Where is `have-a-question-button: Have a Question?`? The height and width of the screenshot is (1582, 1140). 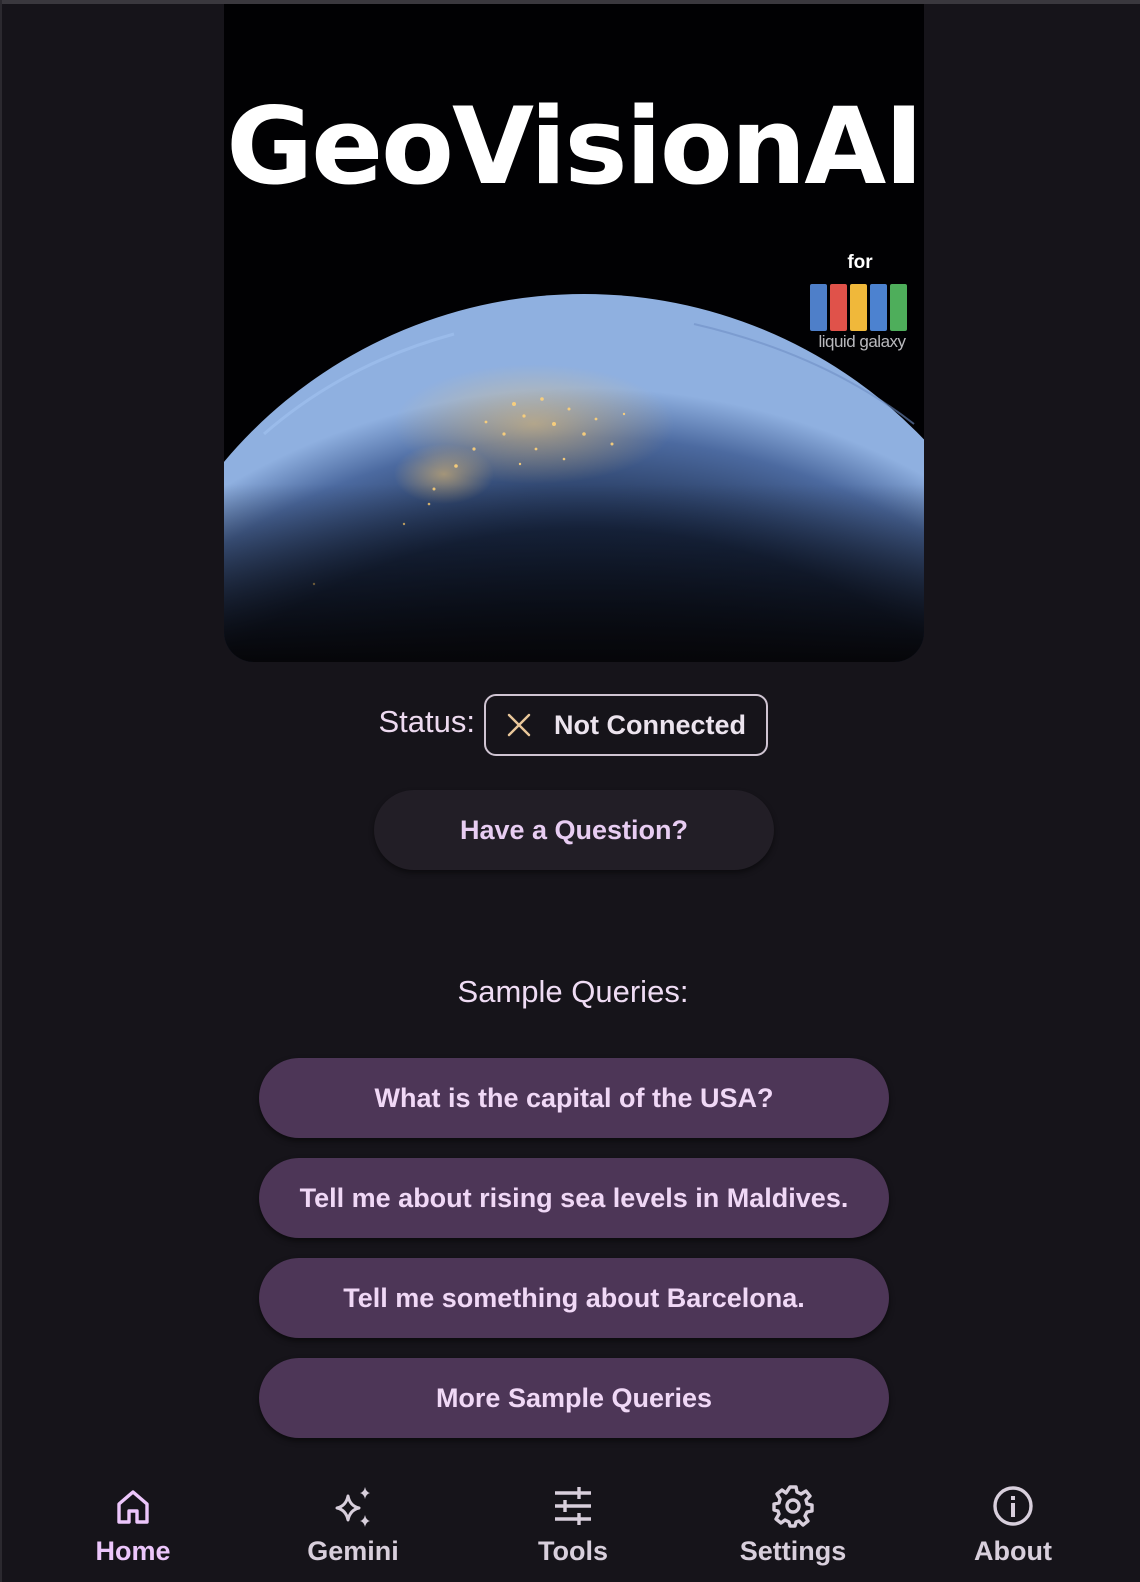 have-a-question-button: Have a Question? is located at coordinates (574, 830).